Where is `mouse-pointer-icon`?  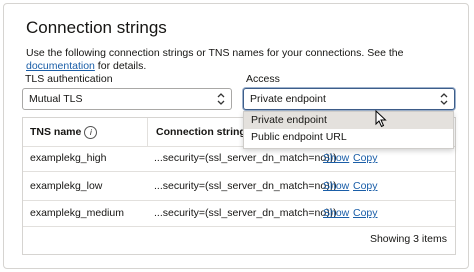
mouse-pointer-icon is located at coordinates (381, 119).